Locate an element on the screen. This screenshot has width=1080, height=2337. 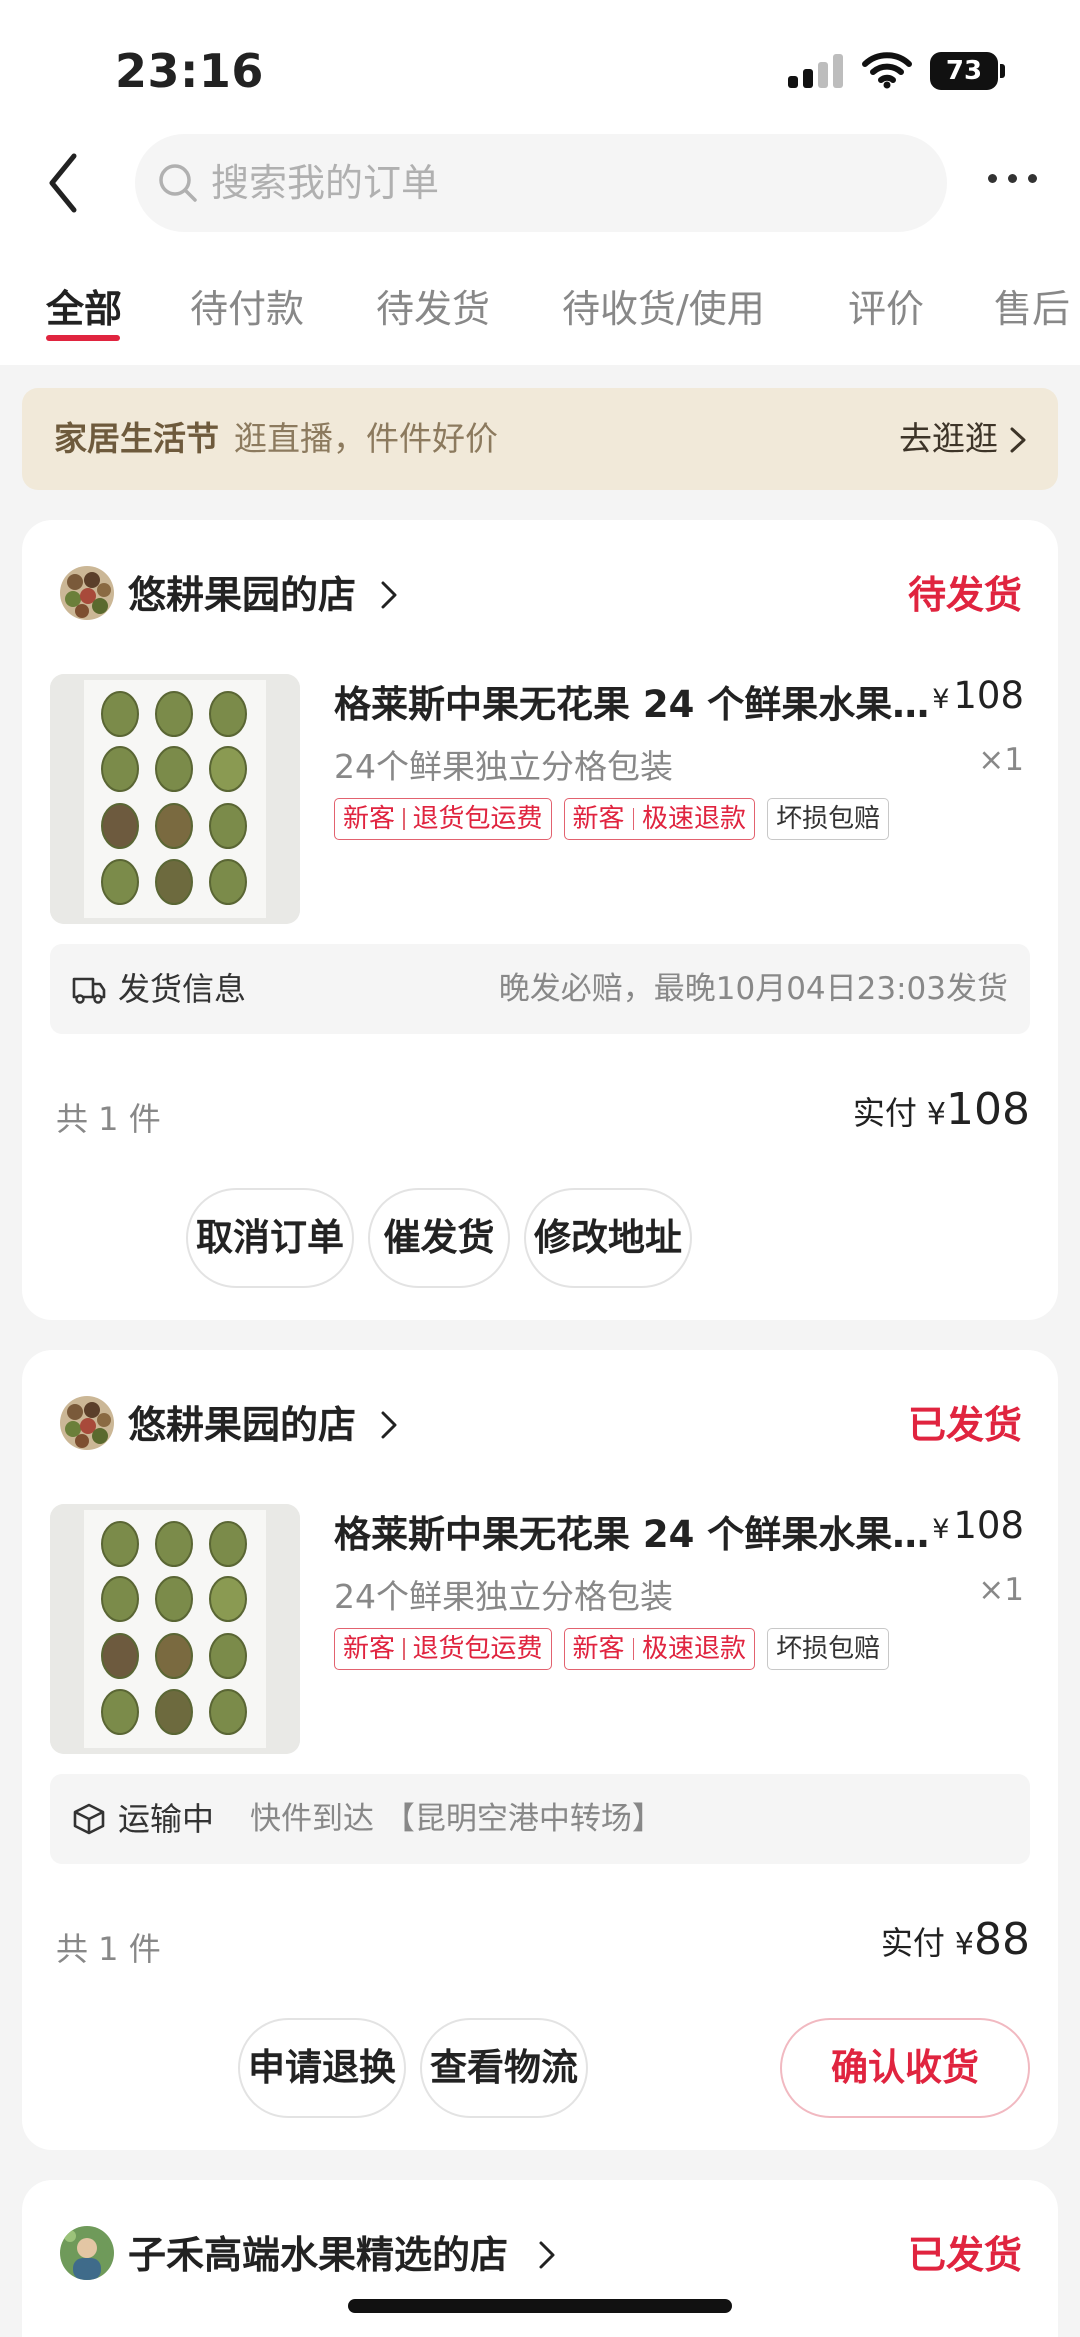
wifi-icon is located at coordinates (887, 70).